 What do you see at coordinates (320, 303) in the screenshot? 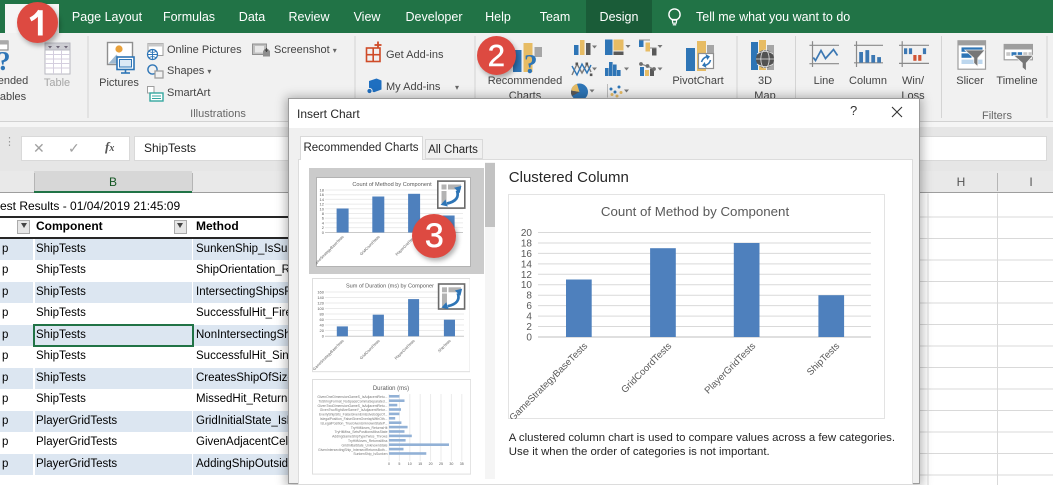
I see `svg-text: 120` at bounding box center [320, 303].